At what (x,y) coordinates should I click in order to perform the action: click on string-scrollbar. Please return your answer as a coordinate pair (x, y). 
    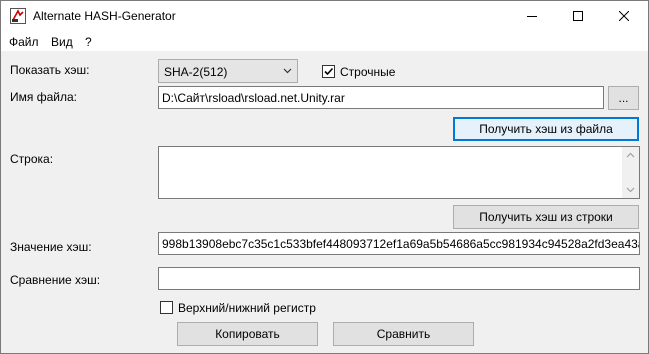
    Looking at the image, I should click on (630, 172).